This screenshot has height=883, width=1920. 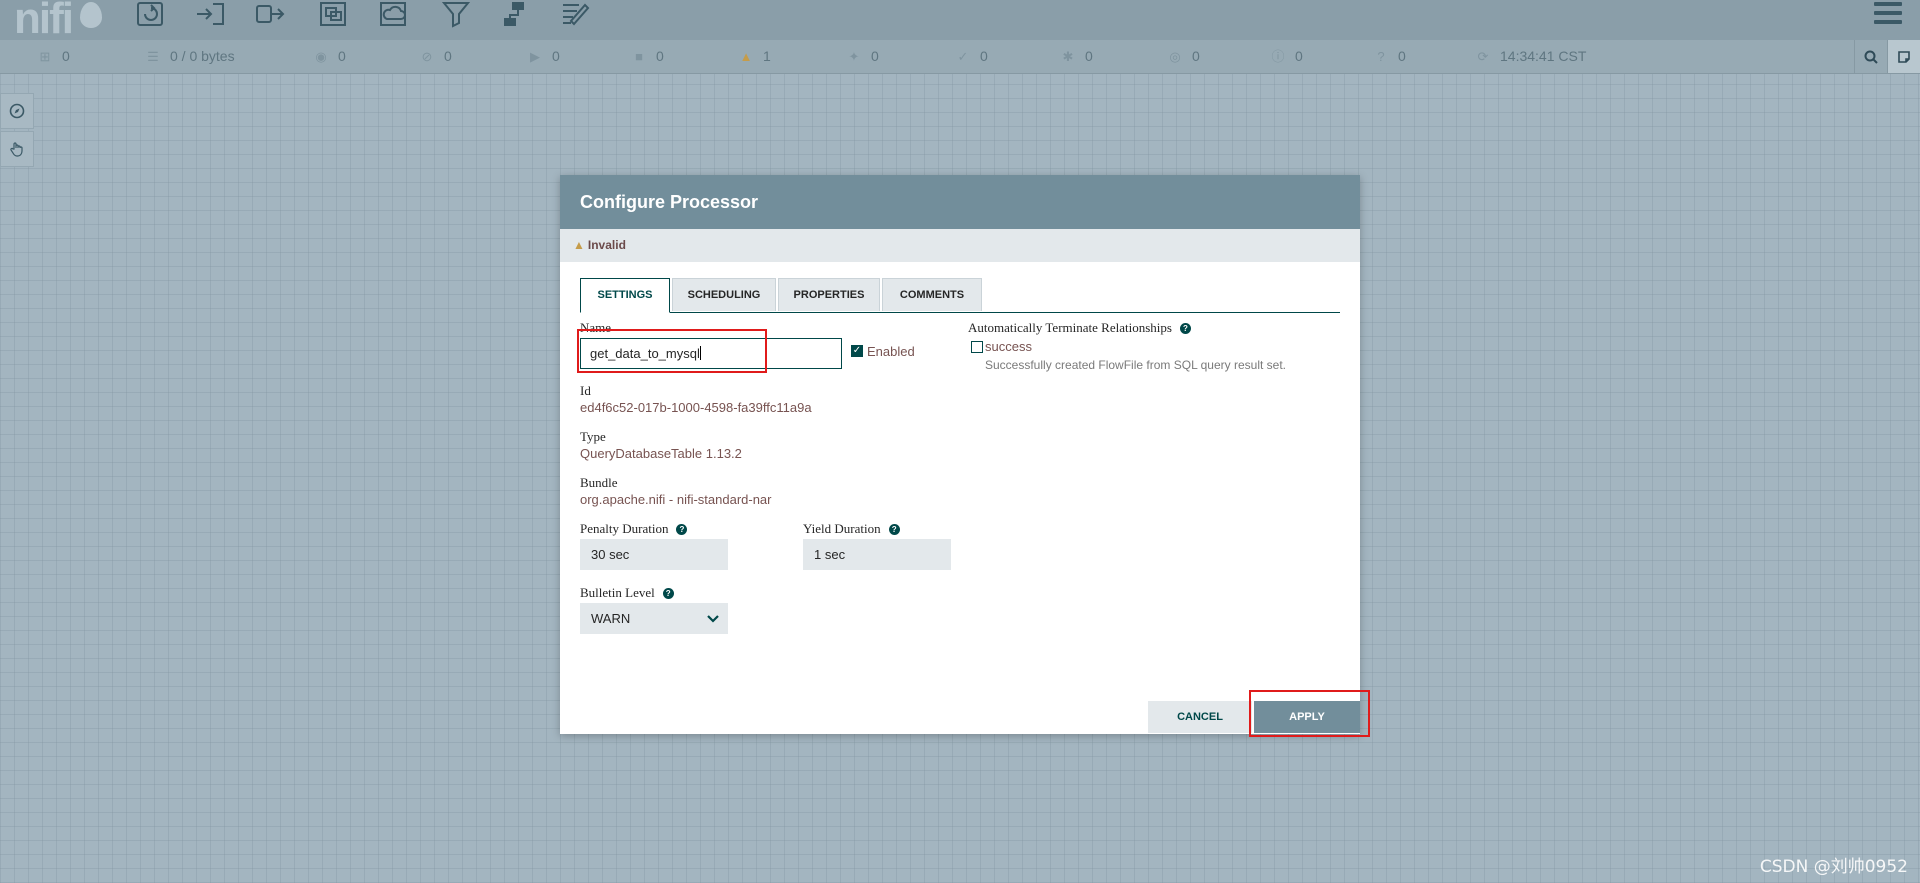 What do you see at coordinates (851, 529) in the screenshot?
I see `yield-duration-label: Yield Duration?` at bounding box center [851, 529].